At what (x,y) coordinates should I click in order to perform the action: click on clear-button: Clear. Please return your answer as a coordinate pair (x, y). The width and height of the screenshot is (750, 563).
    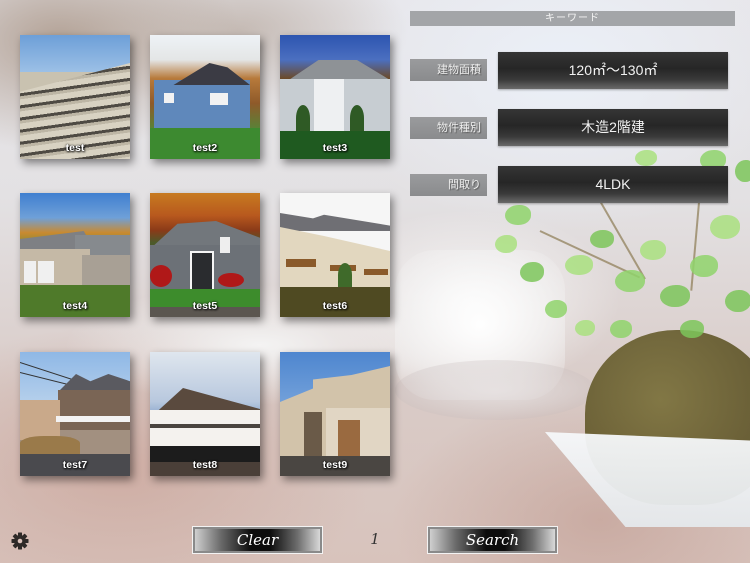
    Looking at the image, I should click on (257, 540).